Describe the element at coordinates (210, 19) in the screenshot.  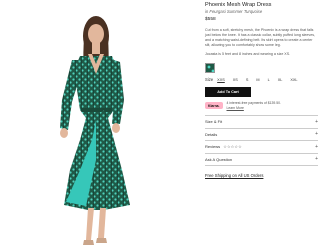
I see `product-price: $558` at that location.